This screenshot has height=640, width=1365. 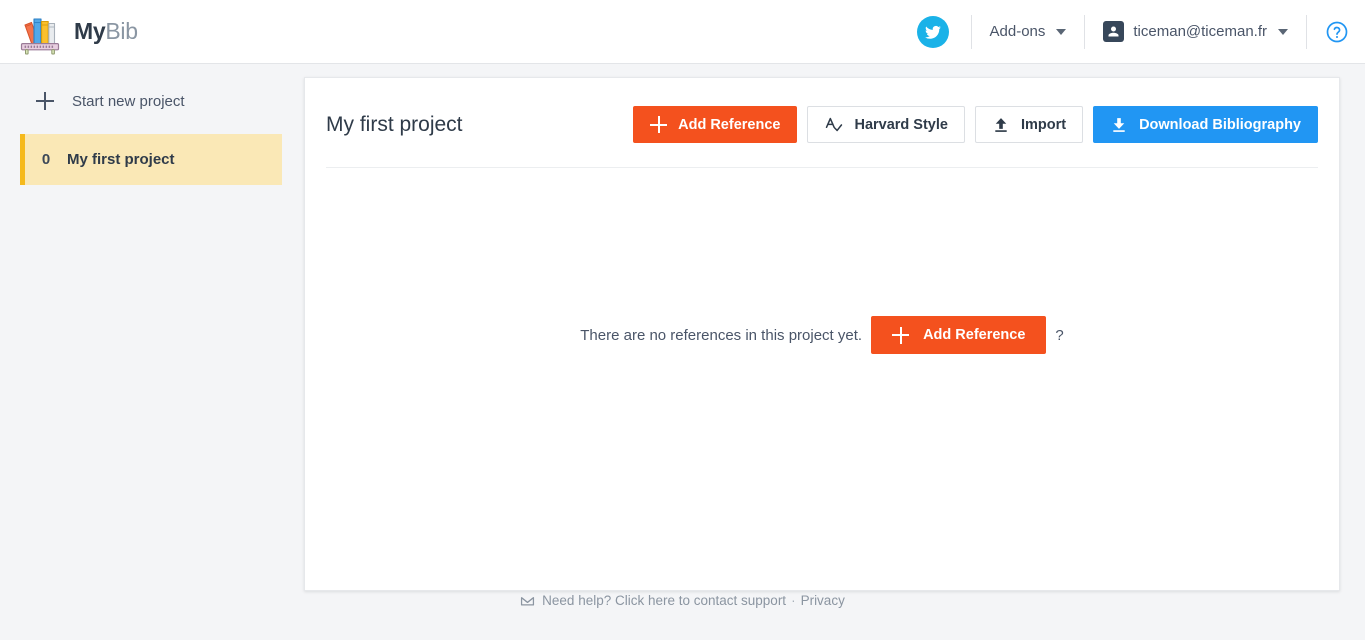 I want to click on sidebar-item-my-first-project: 0 My first project, so click(x=151, y=159).